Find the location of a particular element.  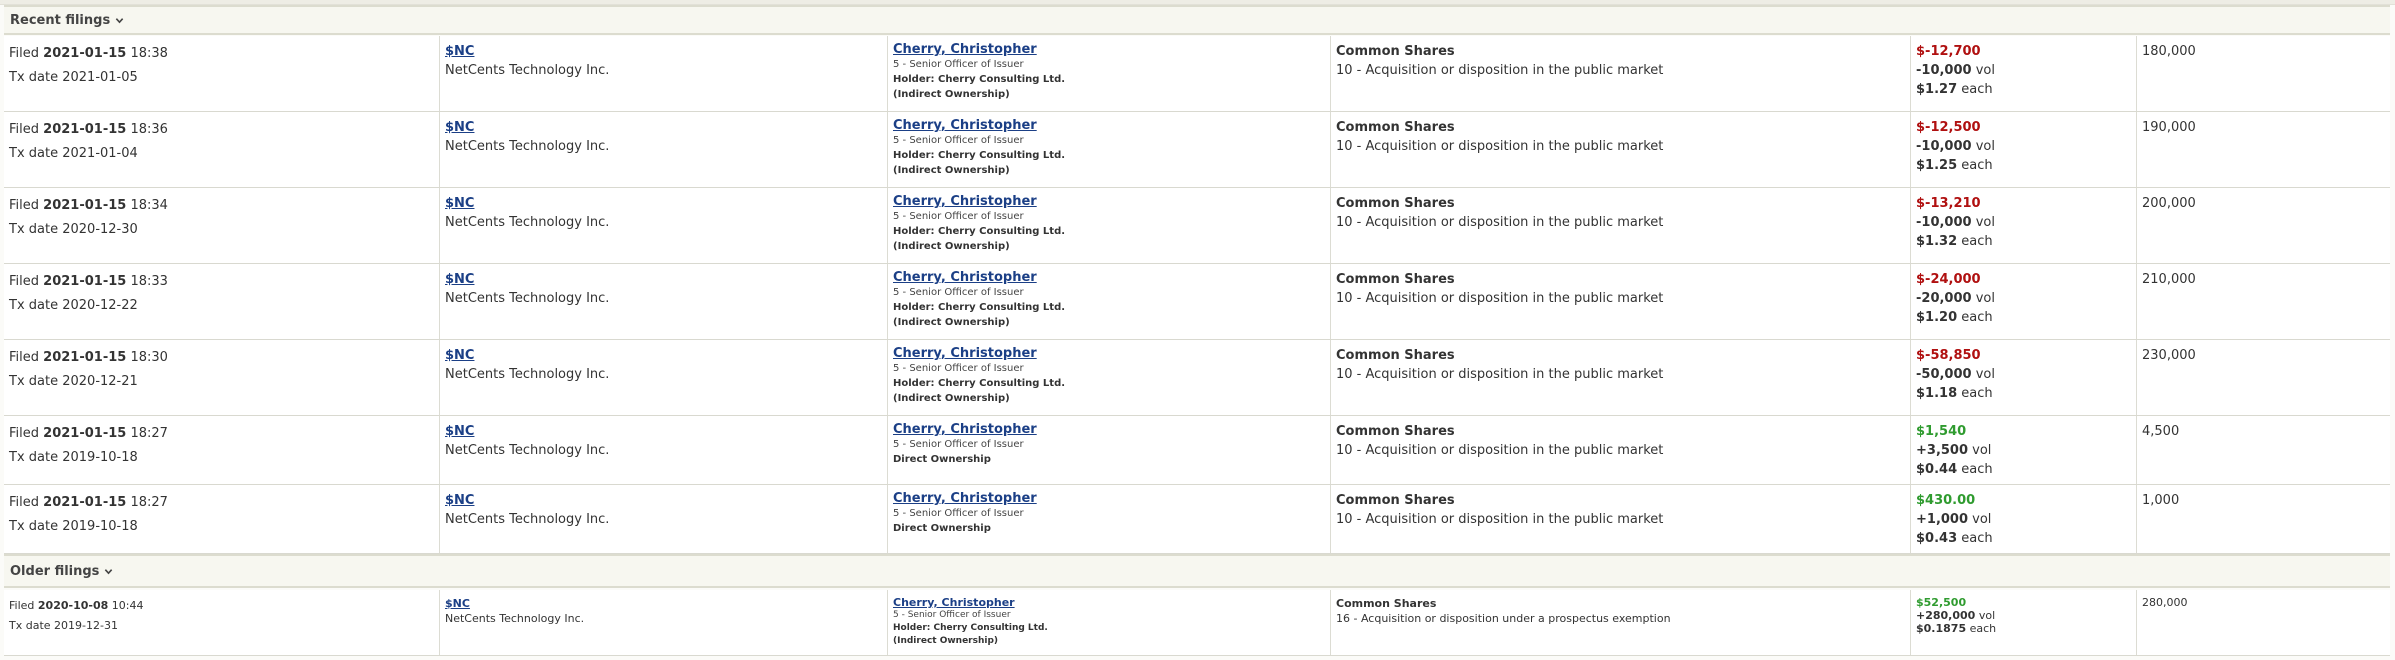

volume-value: +3,500 is located at coordinates (1942, 450).